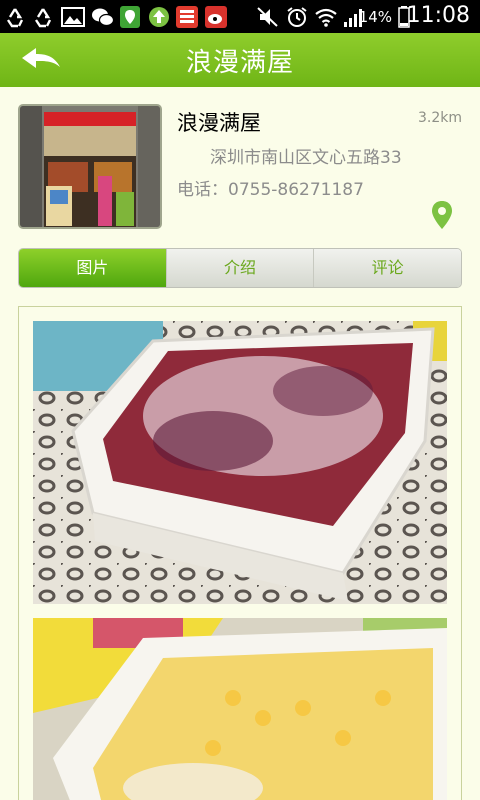  Describe the element at coordinates (159, 17) in the screenshot. I see `upload-icon` at that location.